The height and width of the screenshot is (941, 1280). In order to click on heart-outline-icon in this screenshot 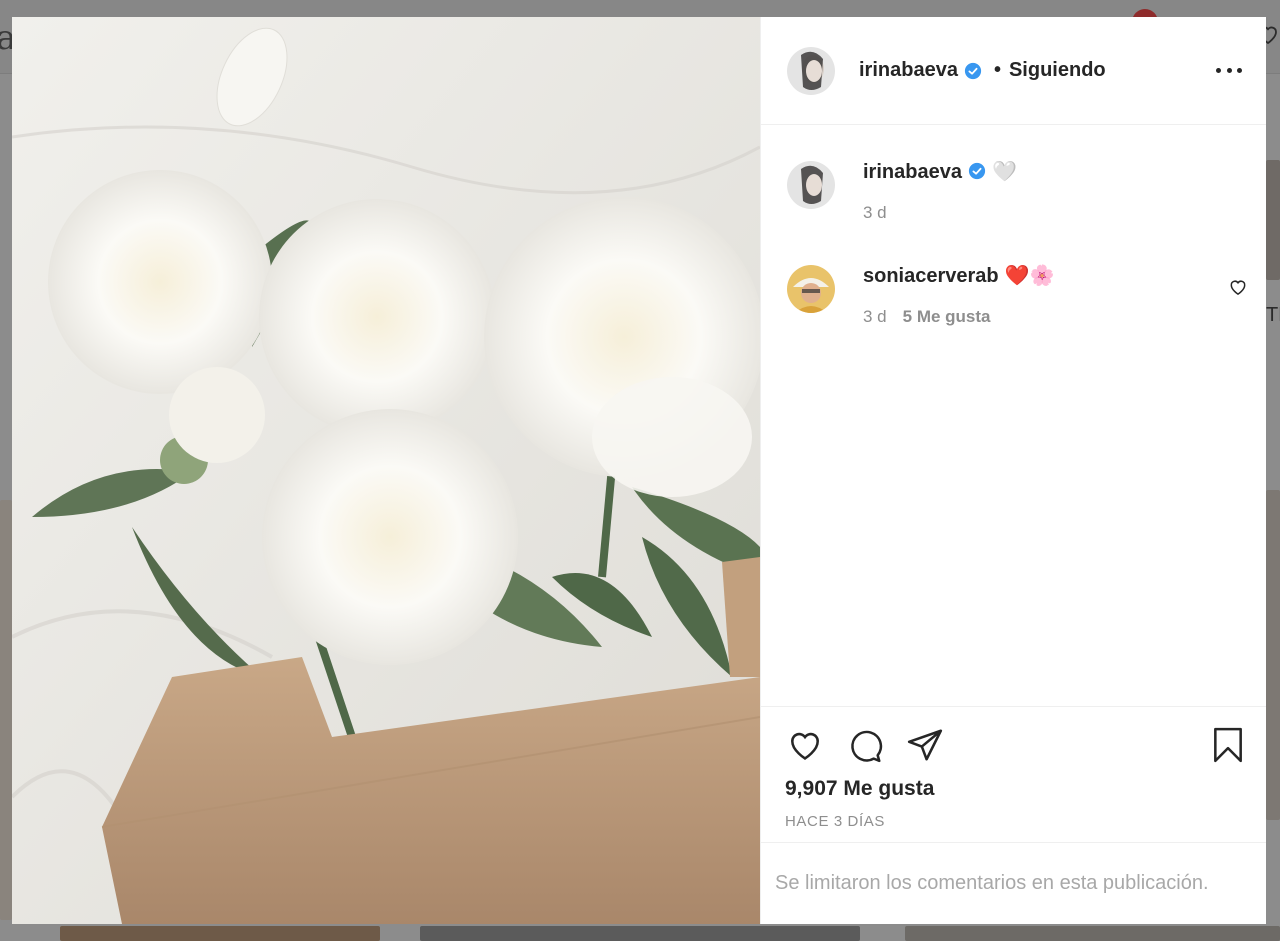, I will do `click(805, 745)`.